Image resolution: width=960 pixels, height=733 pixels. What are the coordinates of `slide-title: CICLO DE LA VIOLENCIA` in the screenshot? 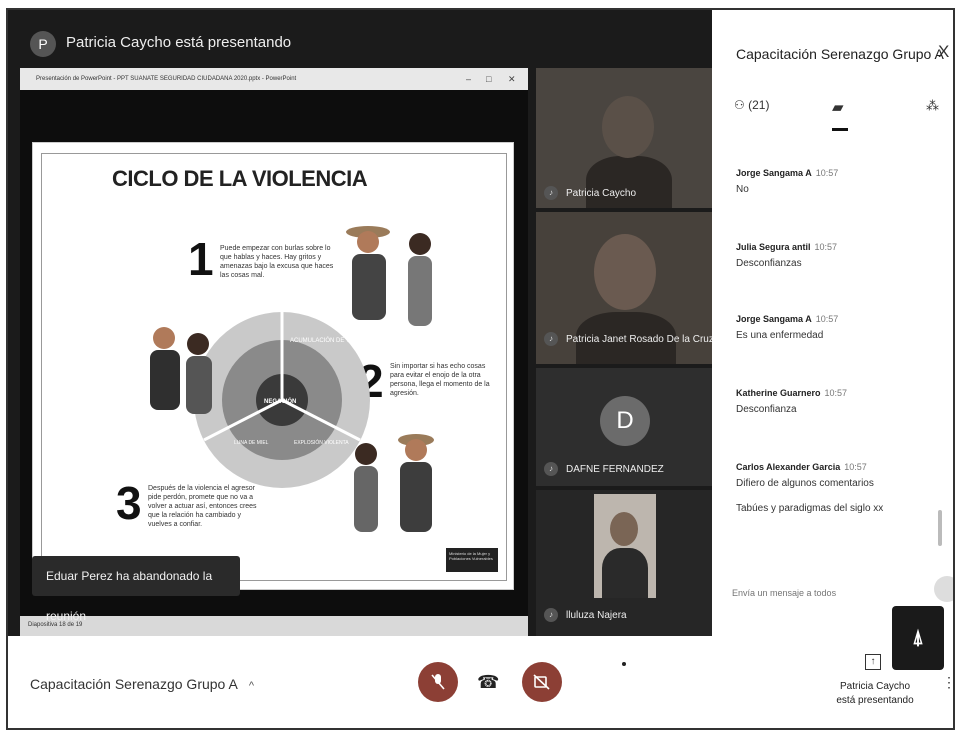 It's located at (240, 178).